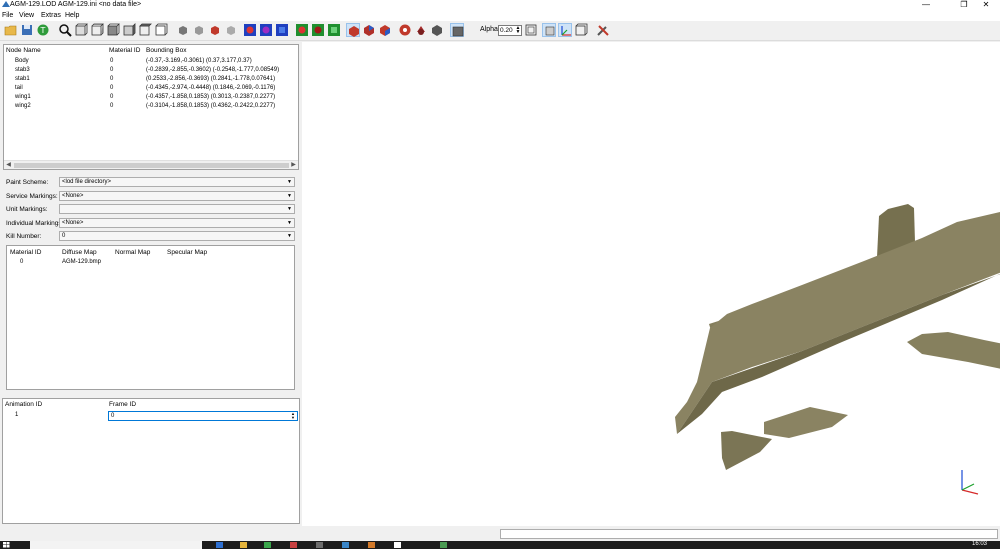 The image size is (1000, 549). What do you see at coordinates (129, 30) in the screenshot?
I see `view-right-icon` at bounding box center [129, 30].